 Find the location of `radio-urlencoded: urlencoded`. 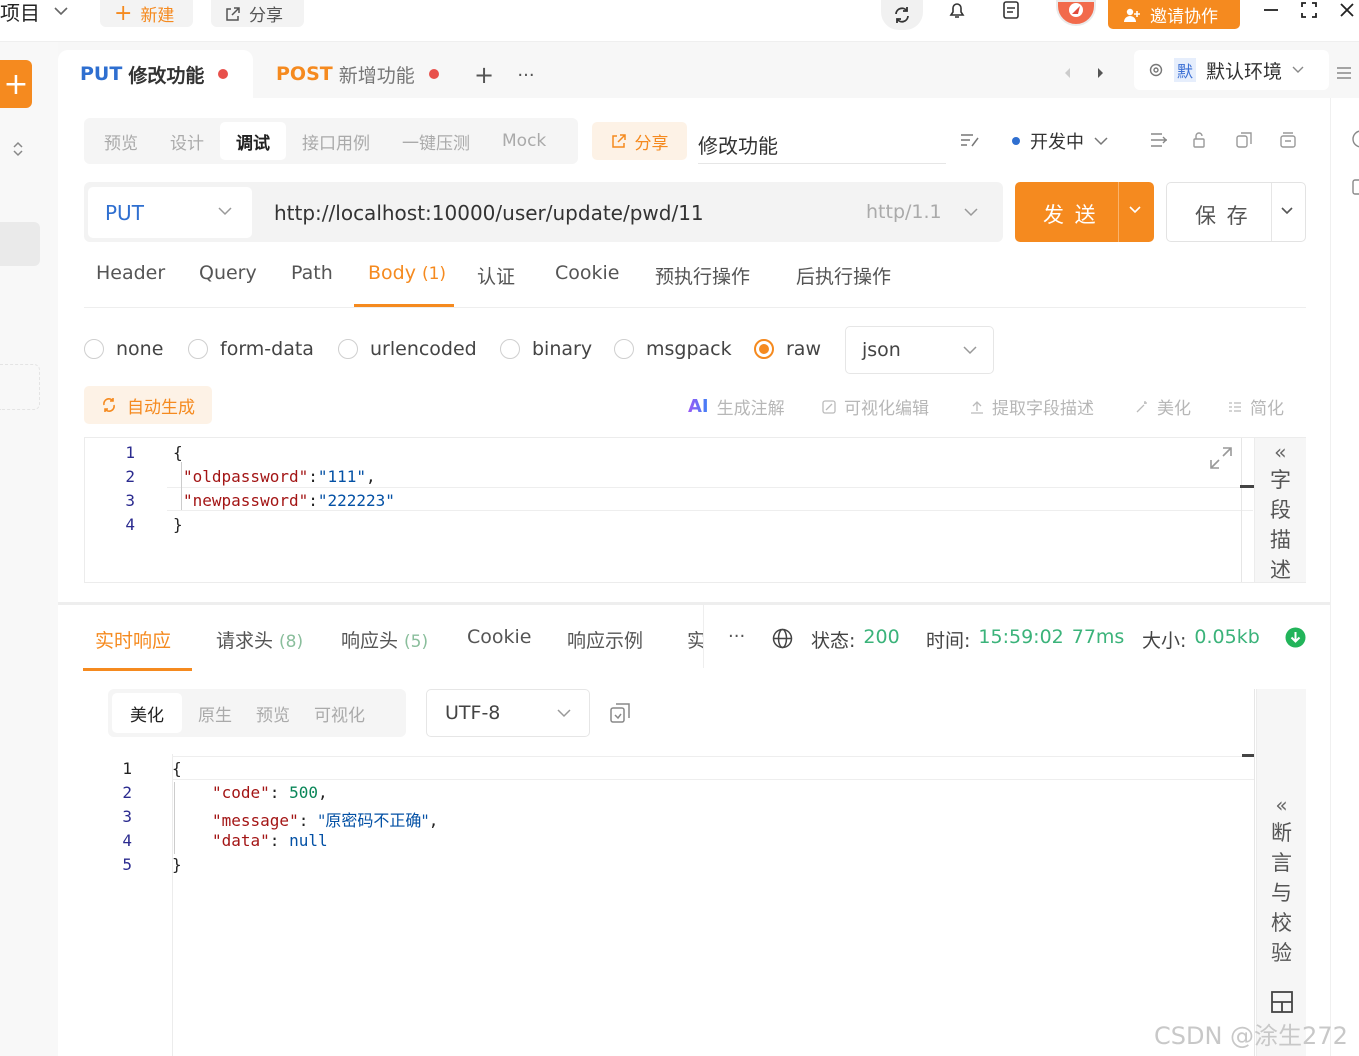

radio-urlencoded: urlencoded is located at coordinates (407, 349).